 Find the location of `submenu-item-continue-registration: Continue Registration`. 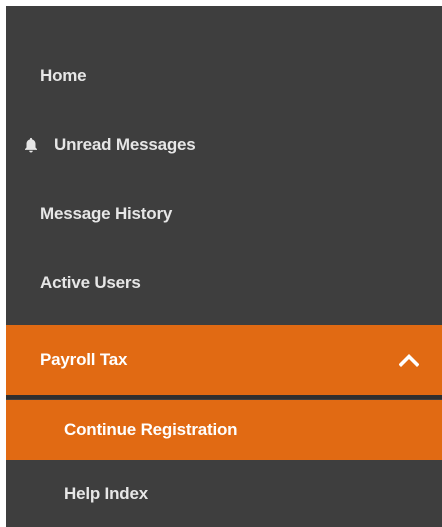

submenu-item-continue-registration: Continue Registration is located at coordinates (224, 430).